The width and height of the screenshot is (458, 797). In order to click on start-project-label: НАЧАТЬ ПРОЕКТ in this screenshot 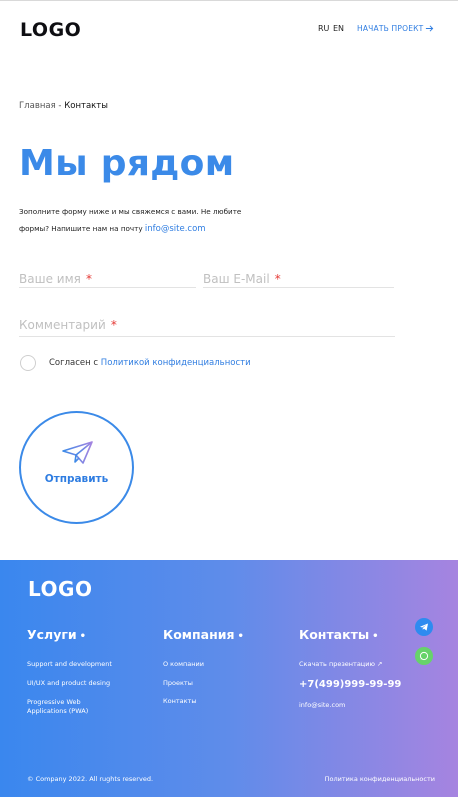, I will do `click(390, 28)`.